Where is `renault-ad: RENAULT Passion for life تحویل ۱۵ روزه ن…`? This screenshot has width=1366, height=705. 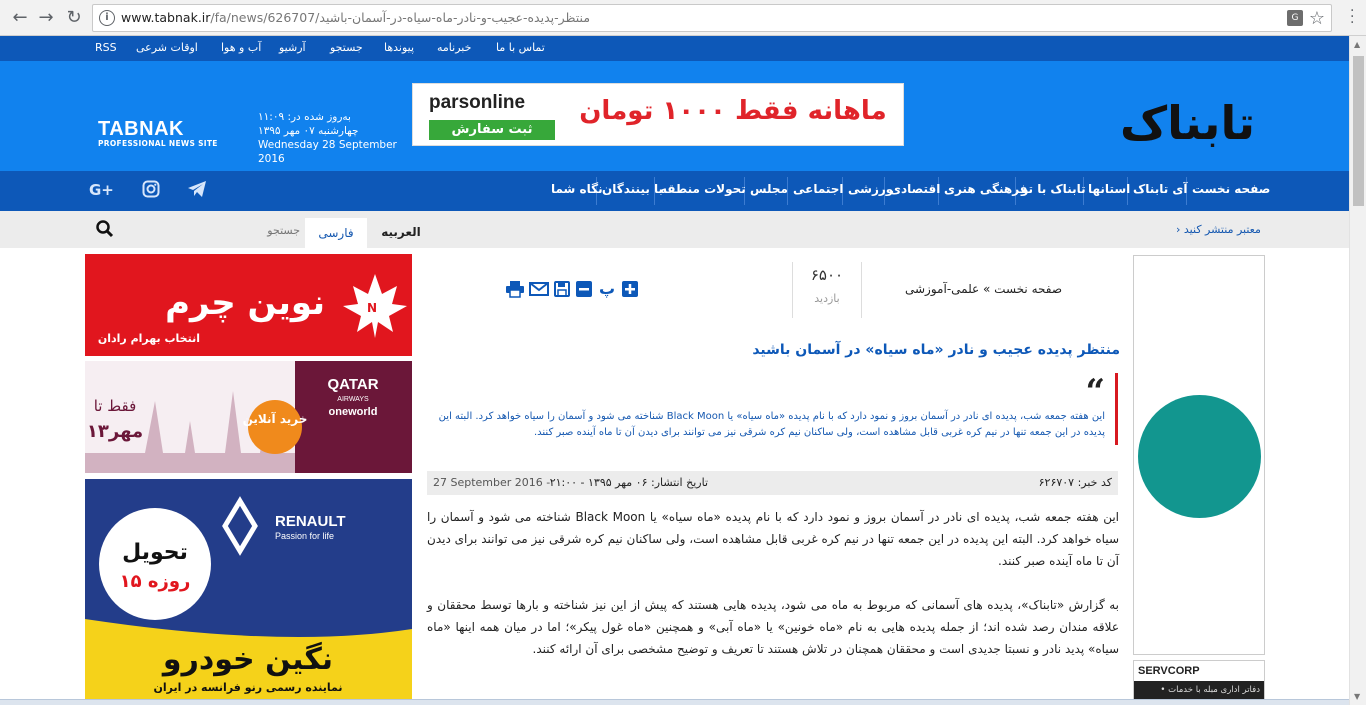
renault-ad: RENAULT Passion for life تحویل ۱۵ روزه ن… is located at coordinates (248, 589).